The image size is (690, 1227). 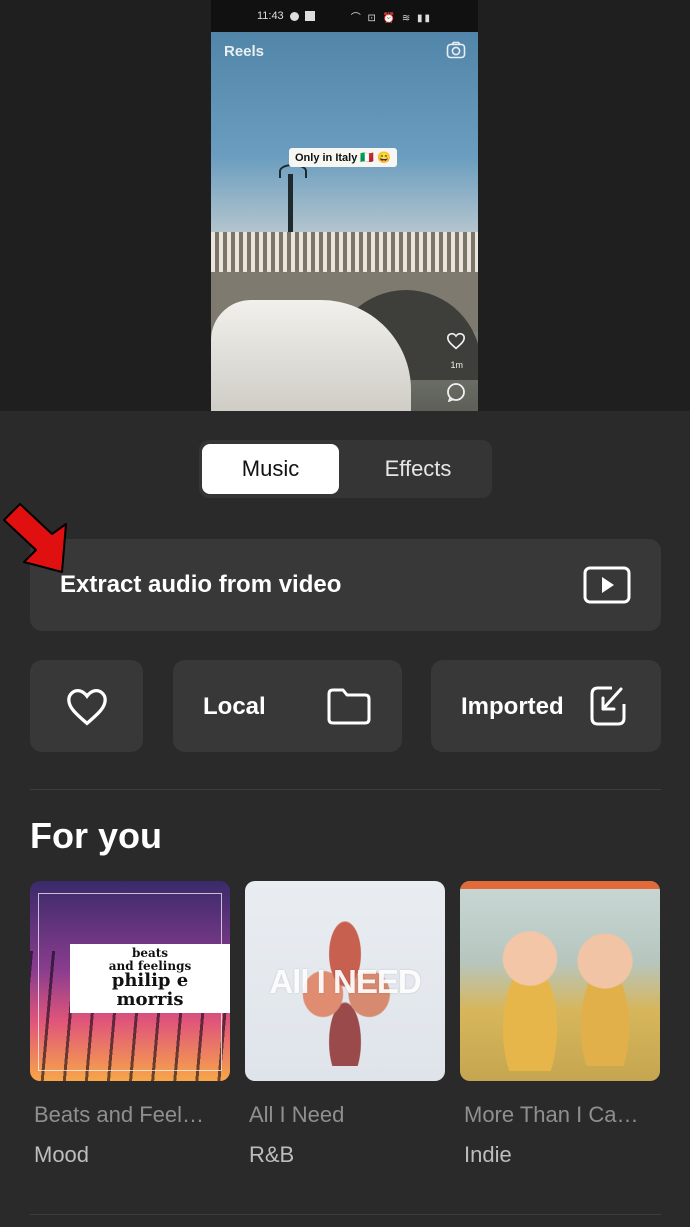 I want to click on status-app-icon, so click(x=294, y=16).